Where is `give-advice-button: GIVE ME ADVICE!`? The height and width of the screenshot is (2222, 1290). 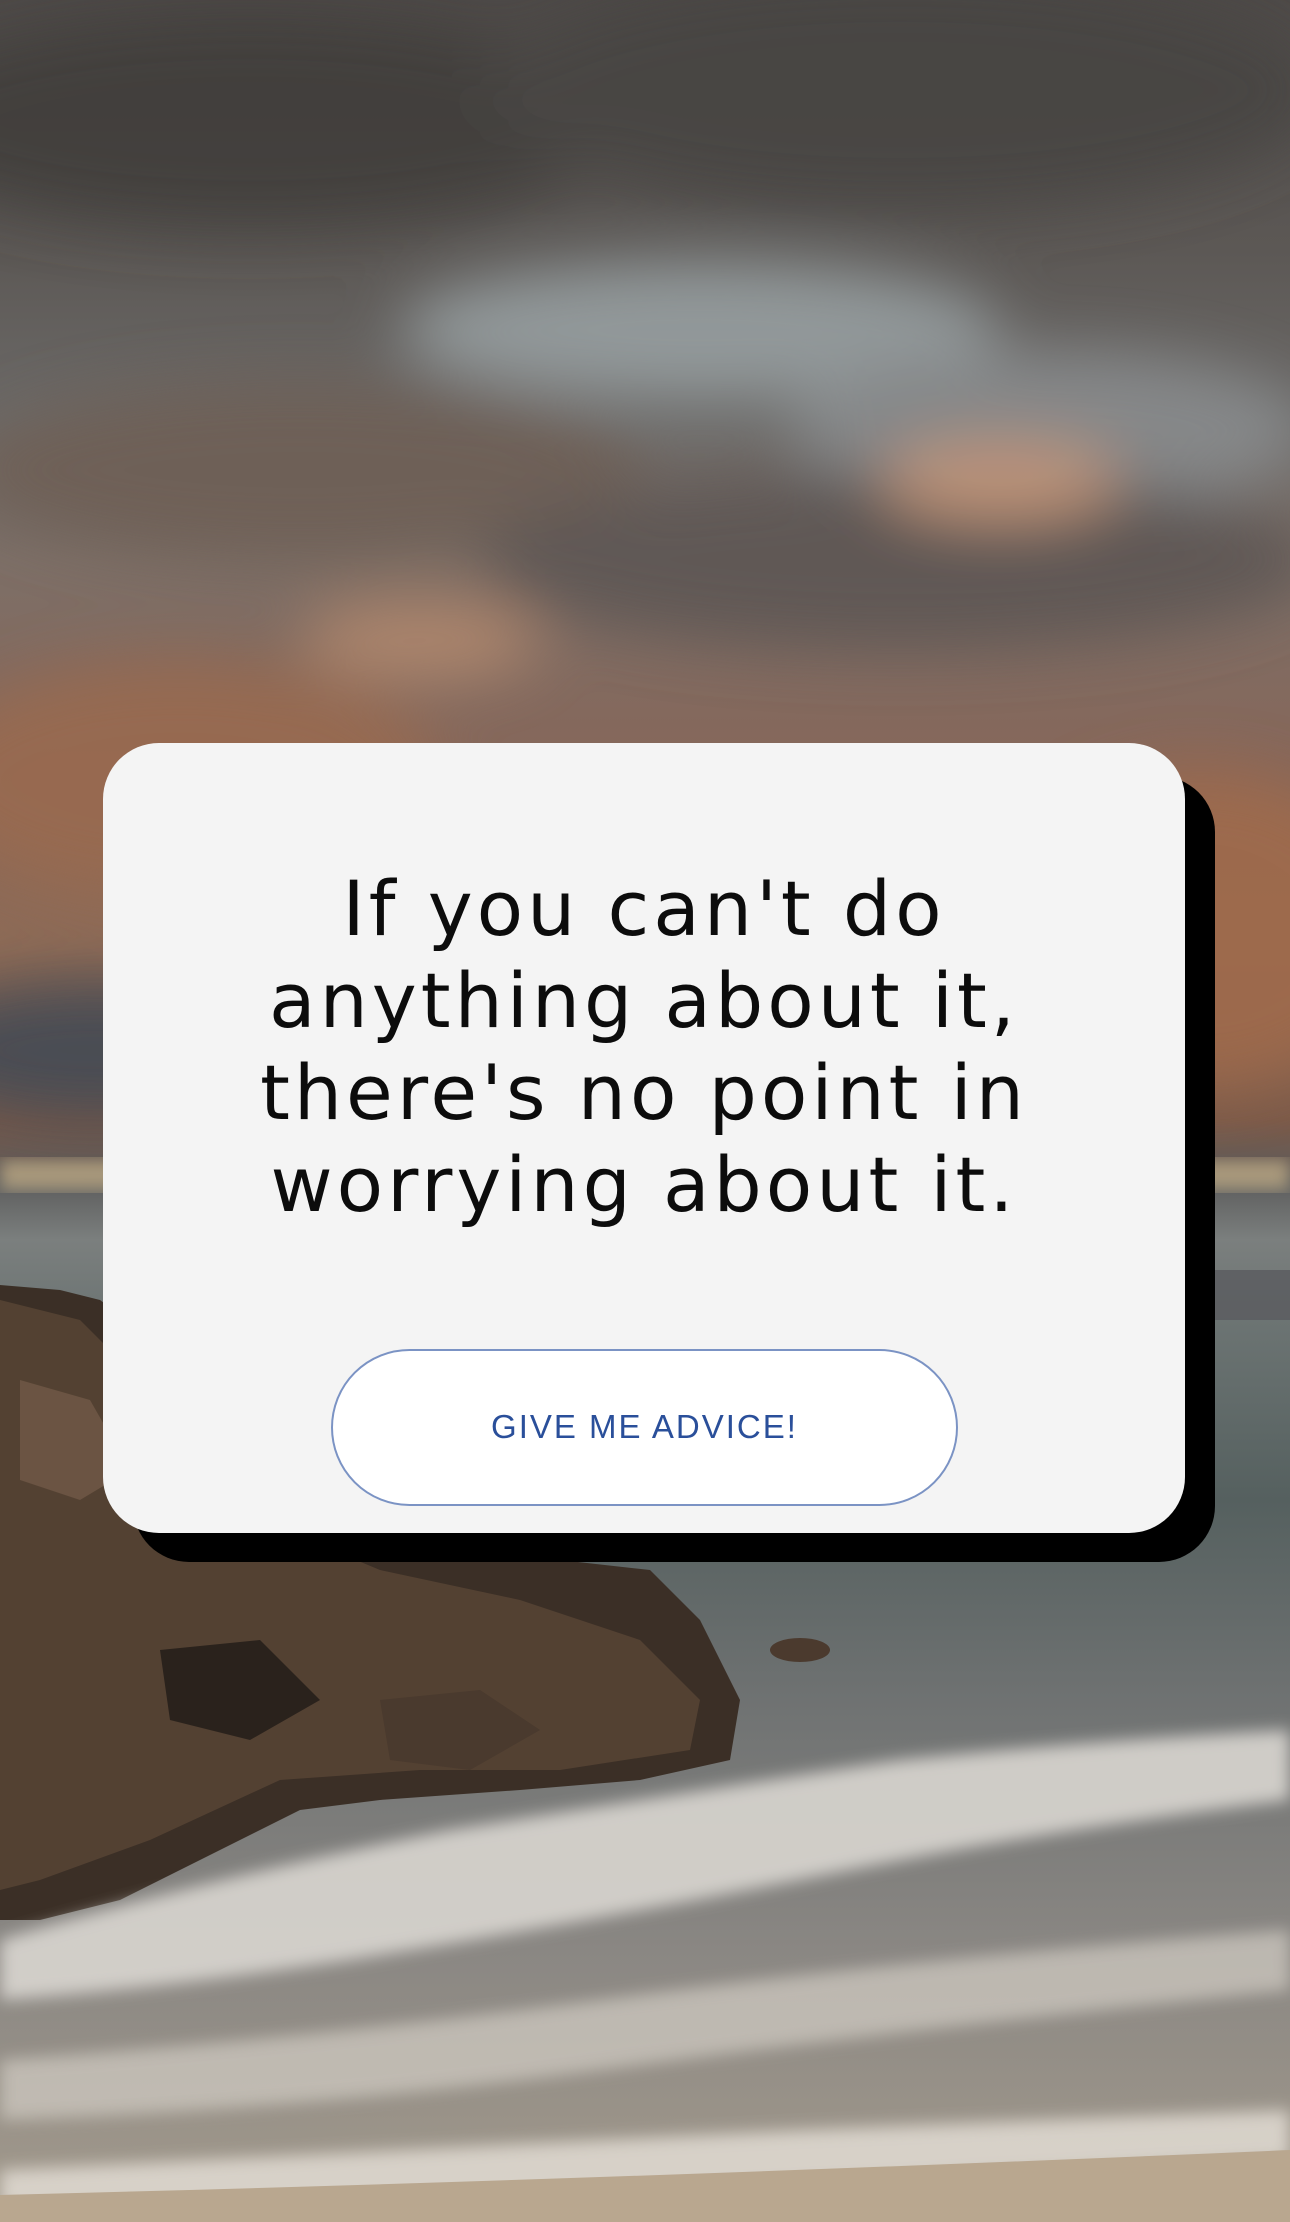
give-advice-button: GIVE ME ADVICE! is located at coordinates (644, 1427).